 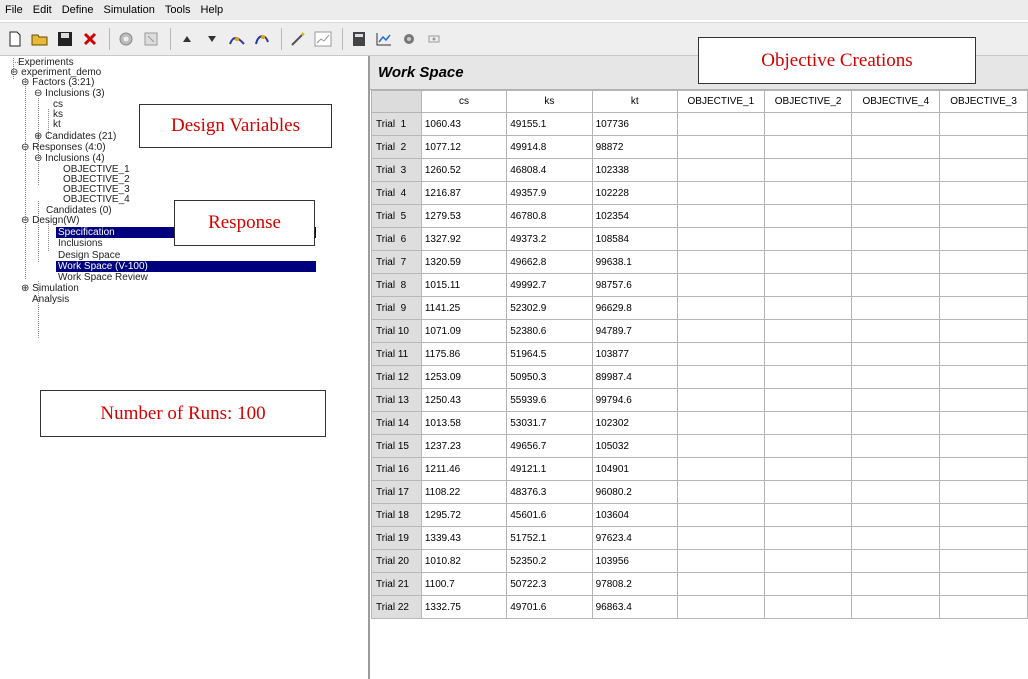 I want to click on table-cell: 53031.7, so click(x=549, y=423).